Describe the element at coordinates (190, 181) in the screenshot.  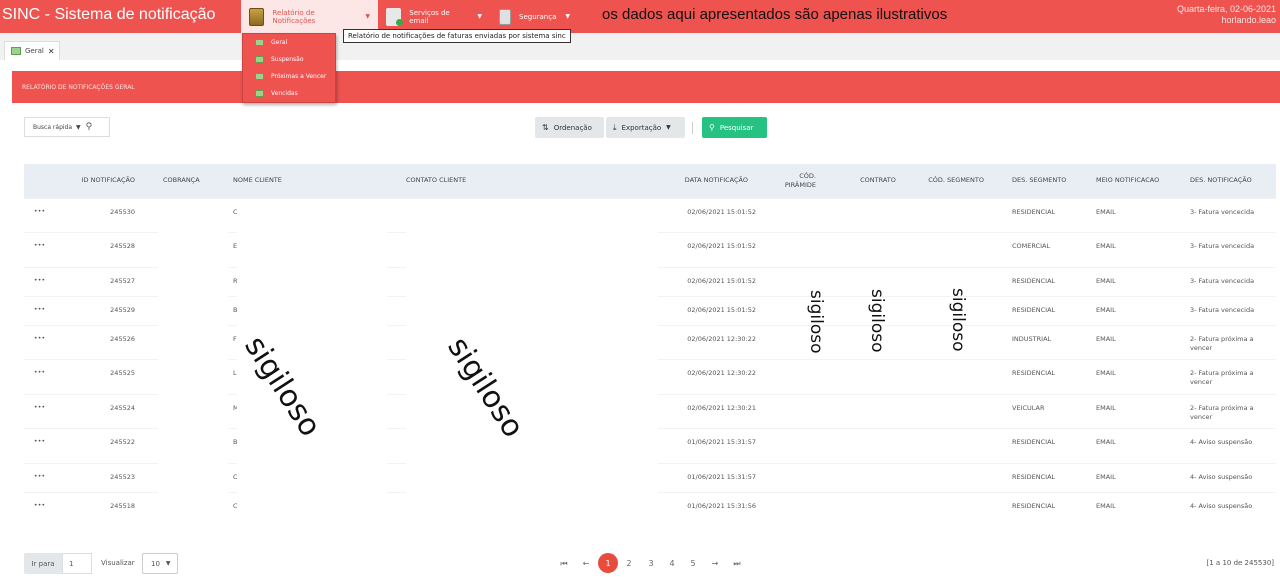
I see `column-header: COBRANÇA` at that location.